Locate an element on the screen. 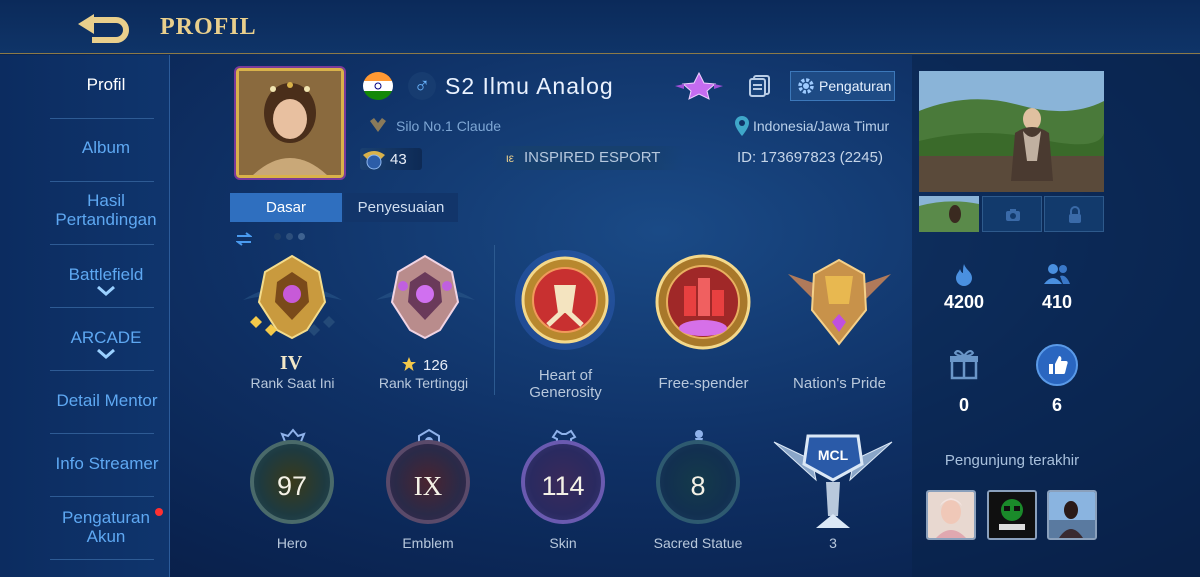 This screenshot has width=1200, height=577. squad-icon is located at coordinates (378, 125).